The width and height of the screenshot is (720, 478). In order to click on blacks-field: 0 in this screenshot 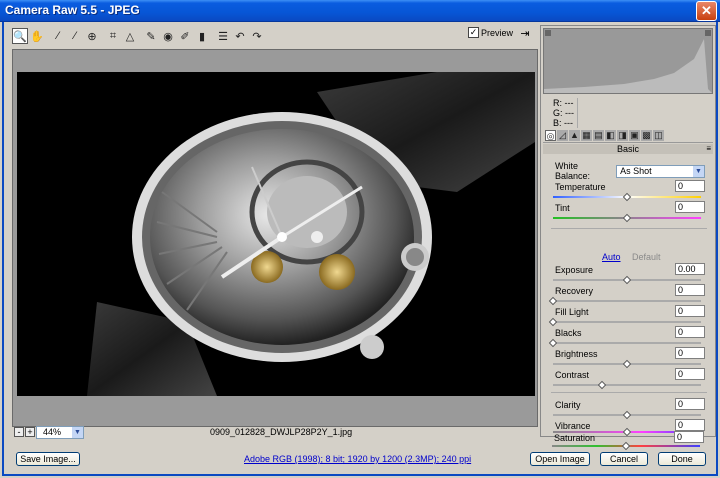, I will do `click(690, 332)`.